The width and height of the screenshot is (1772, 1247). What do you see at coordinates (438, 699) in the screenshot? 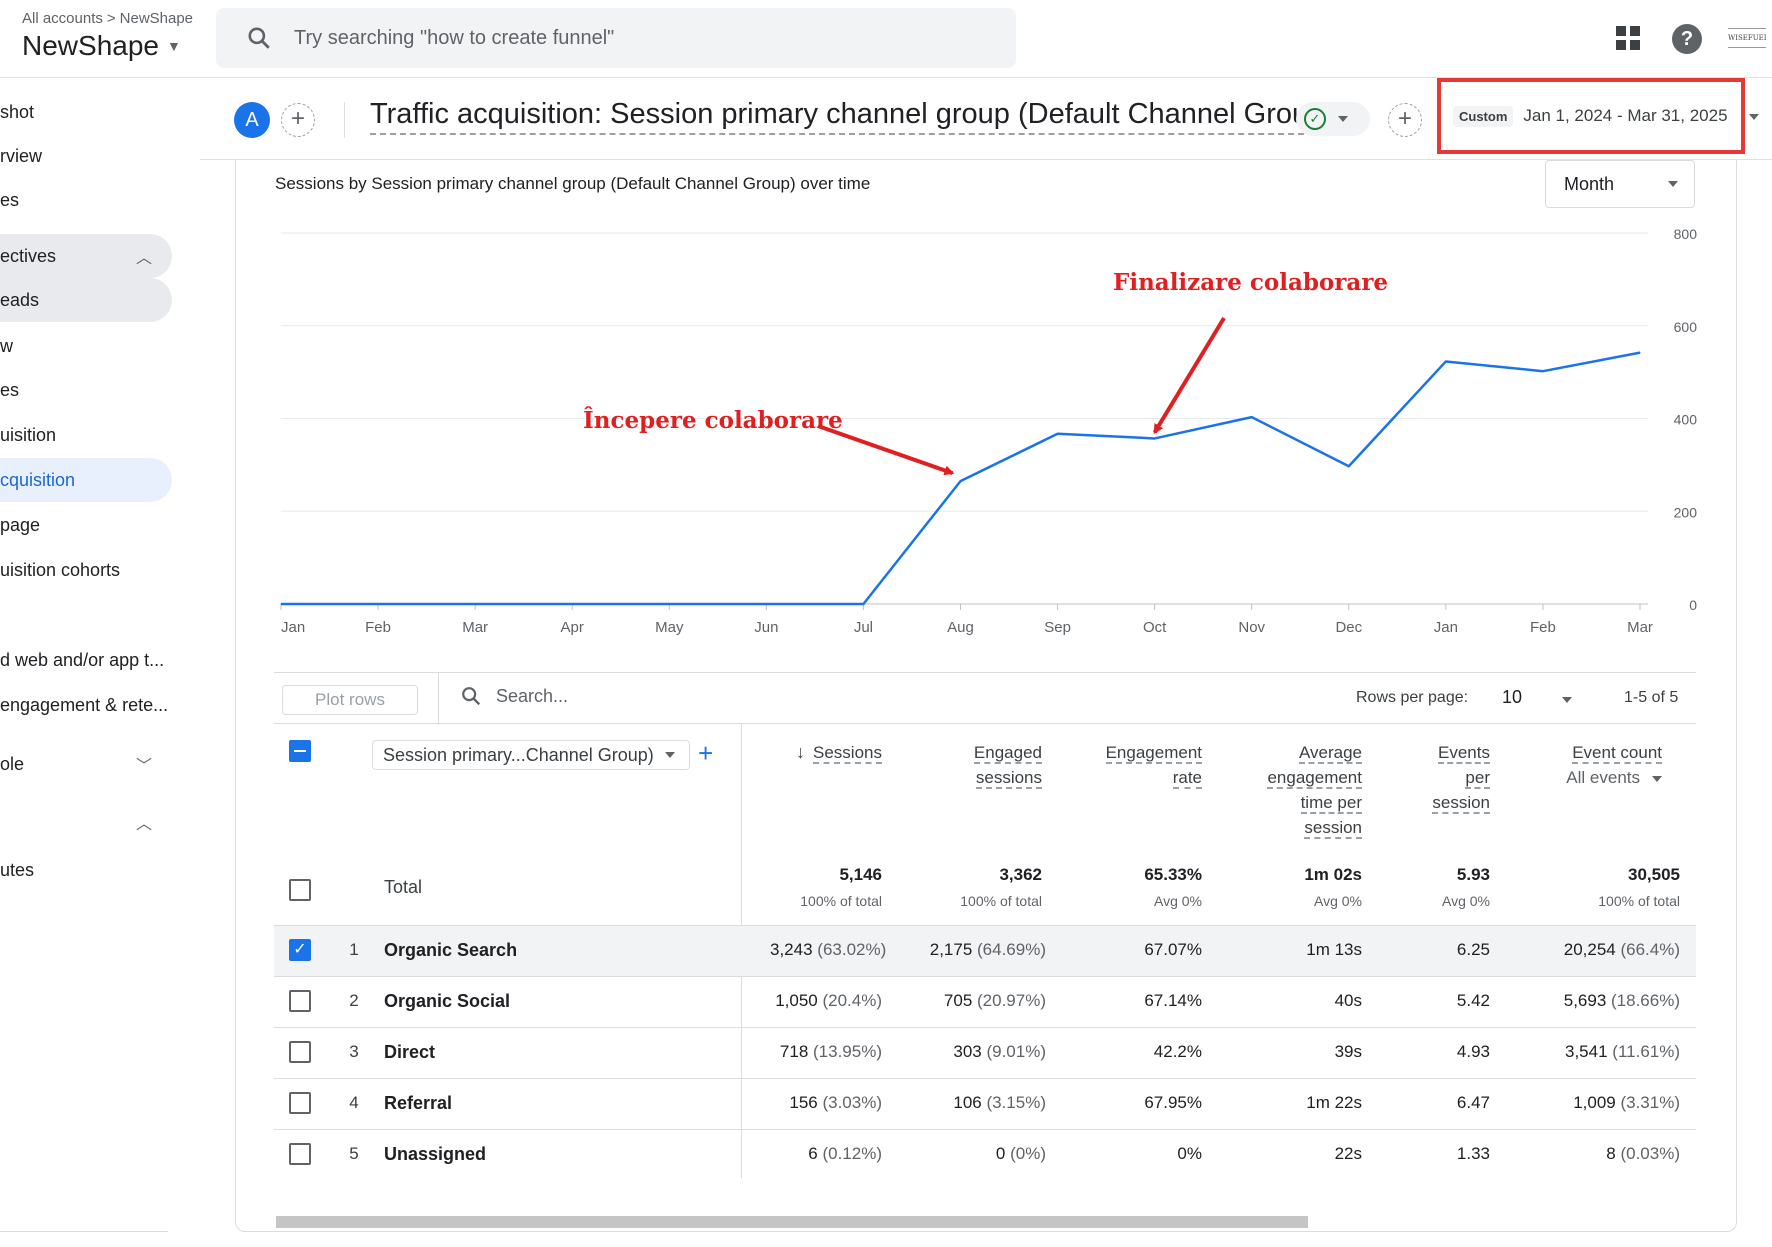
I see `divider` at bounding box center [438, 699].